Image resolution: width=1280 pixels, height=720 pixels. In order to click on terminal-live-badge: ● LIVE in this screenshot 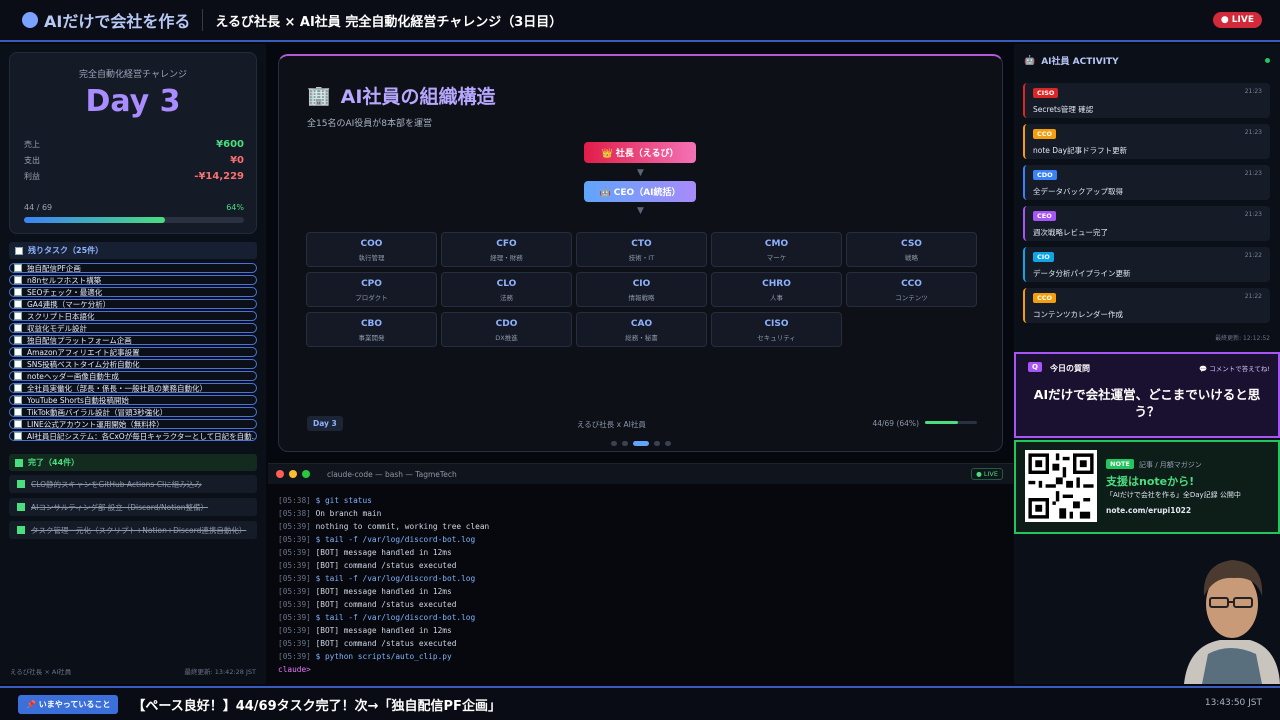, I will do `click(987, 474)`.